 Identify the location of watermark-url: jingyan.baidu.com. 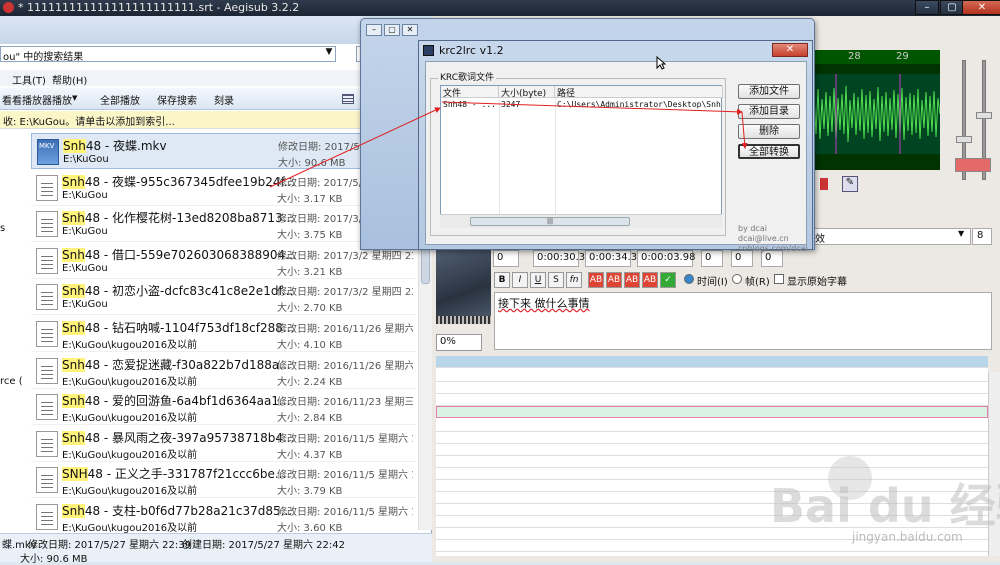
(907, 537).